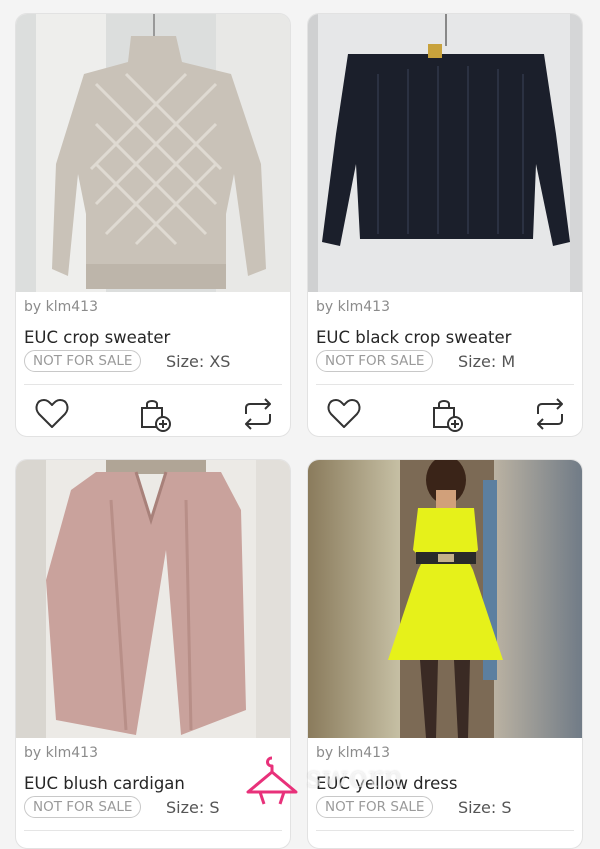  I want to click on listing-title: EUC blush cardigan, so click(104, 783).